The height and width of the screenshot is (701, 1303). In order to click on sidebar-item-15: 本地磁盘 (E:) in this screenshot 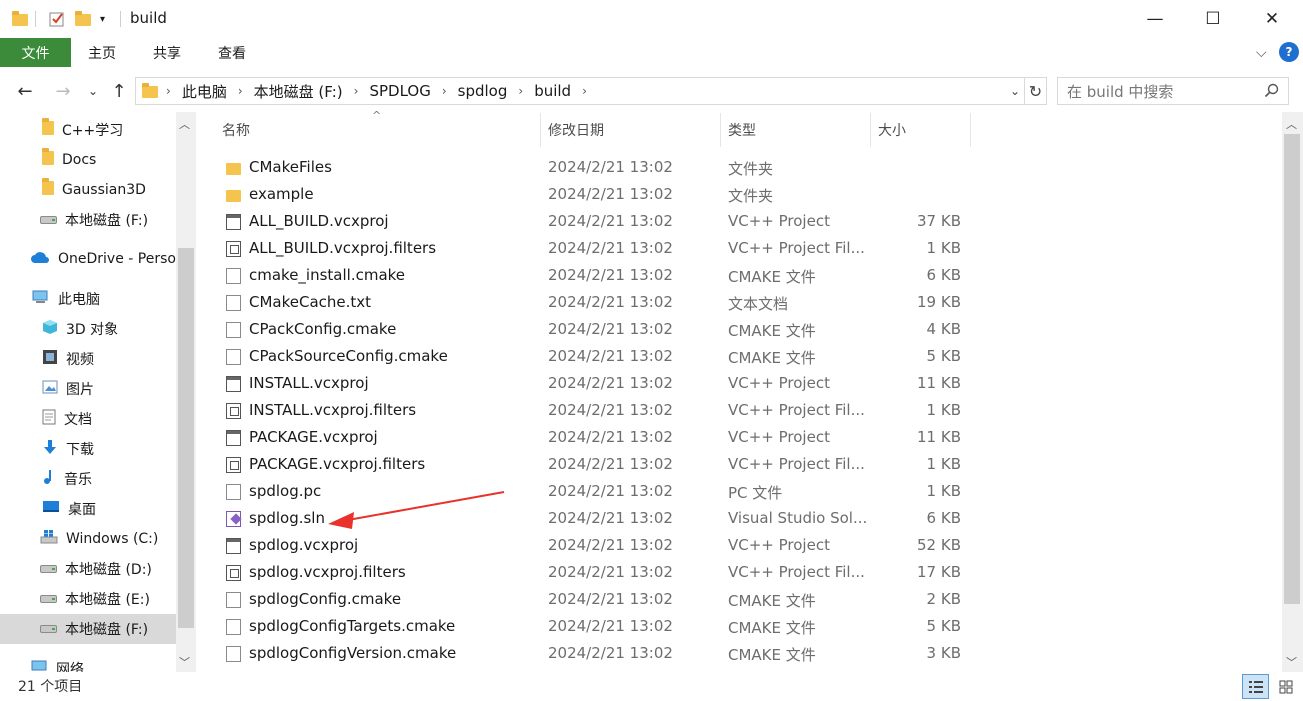, I will do `click(88, 599)`.